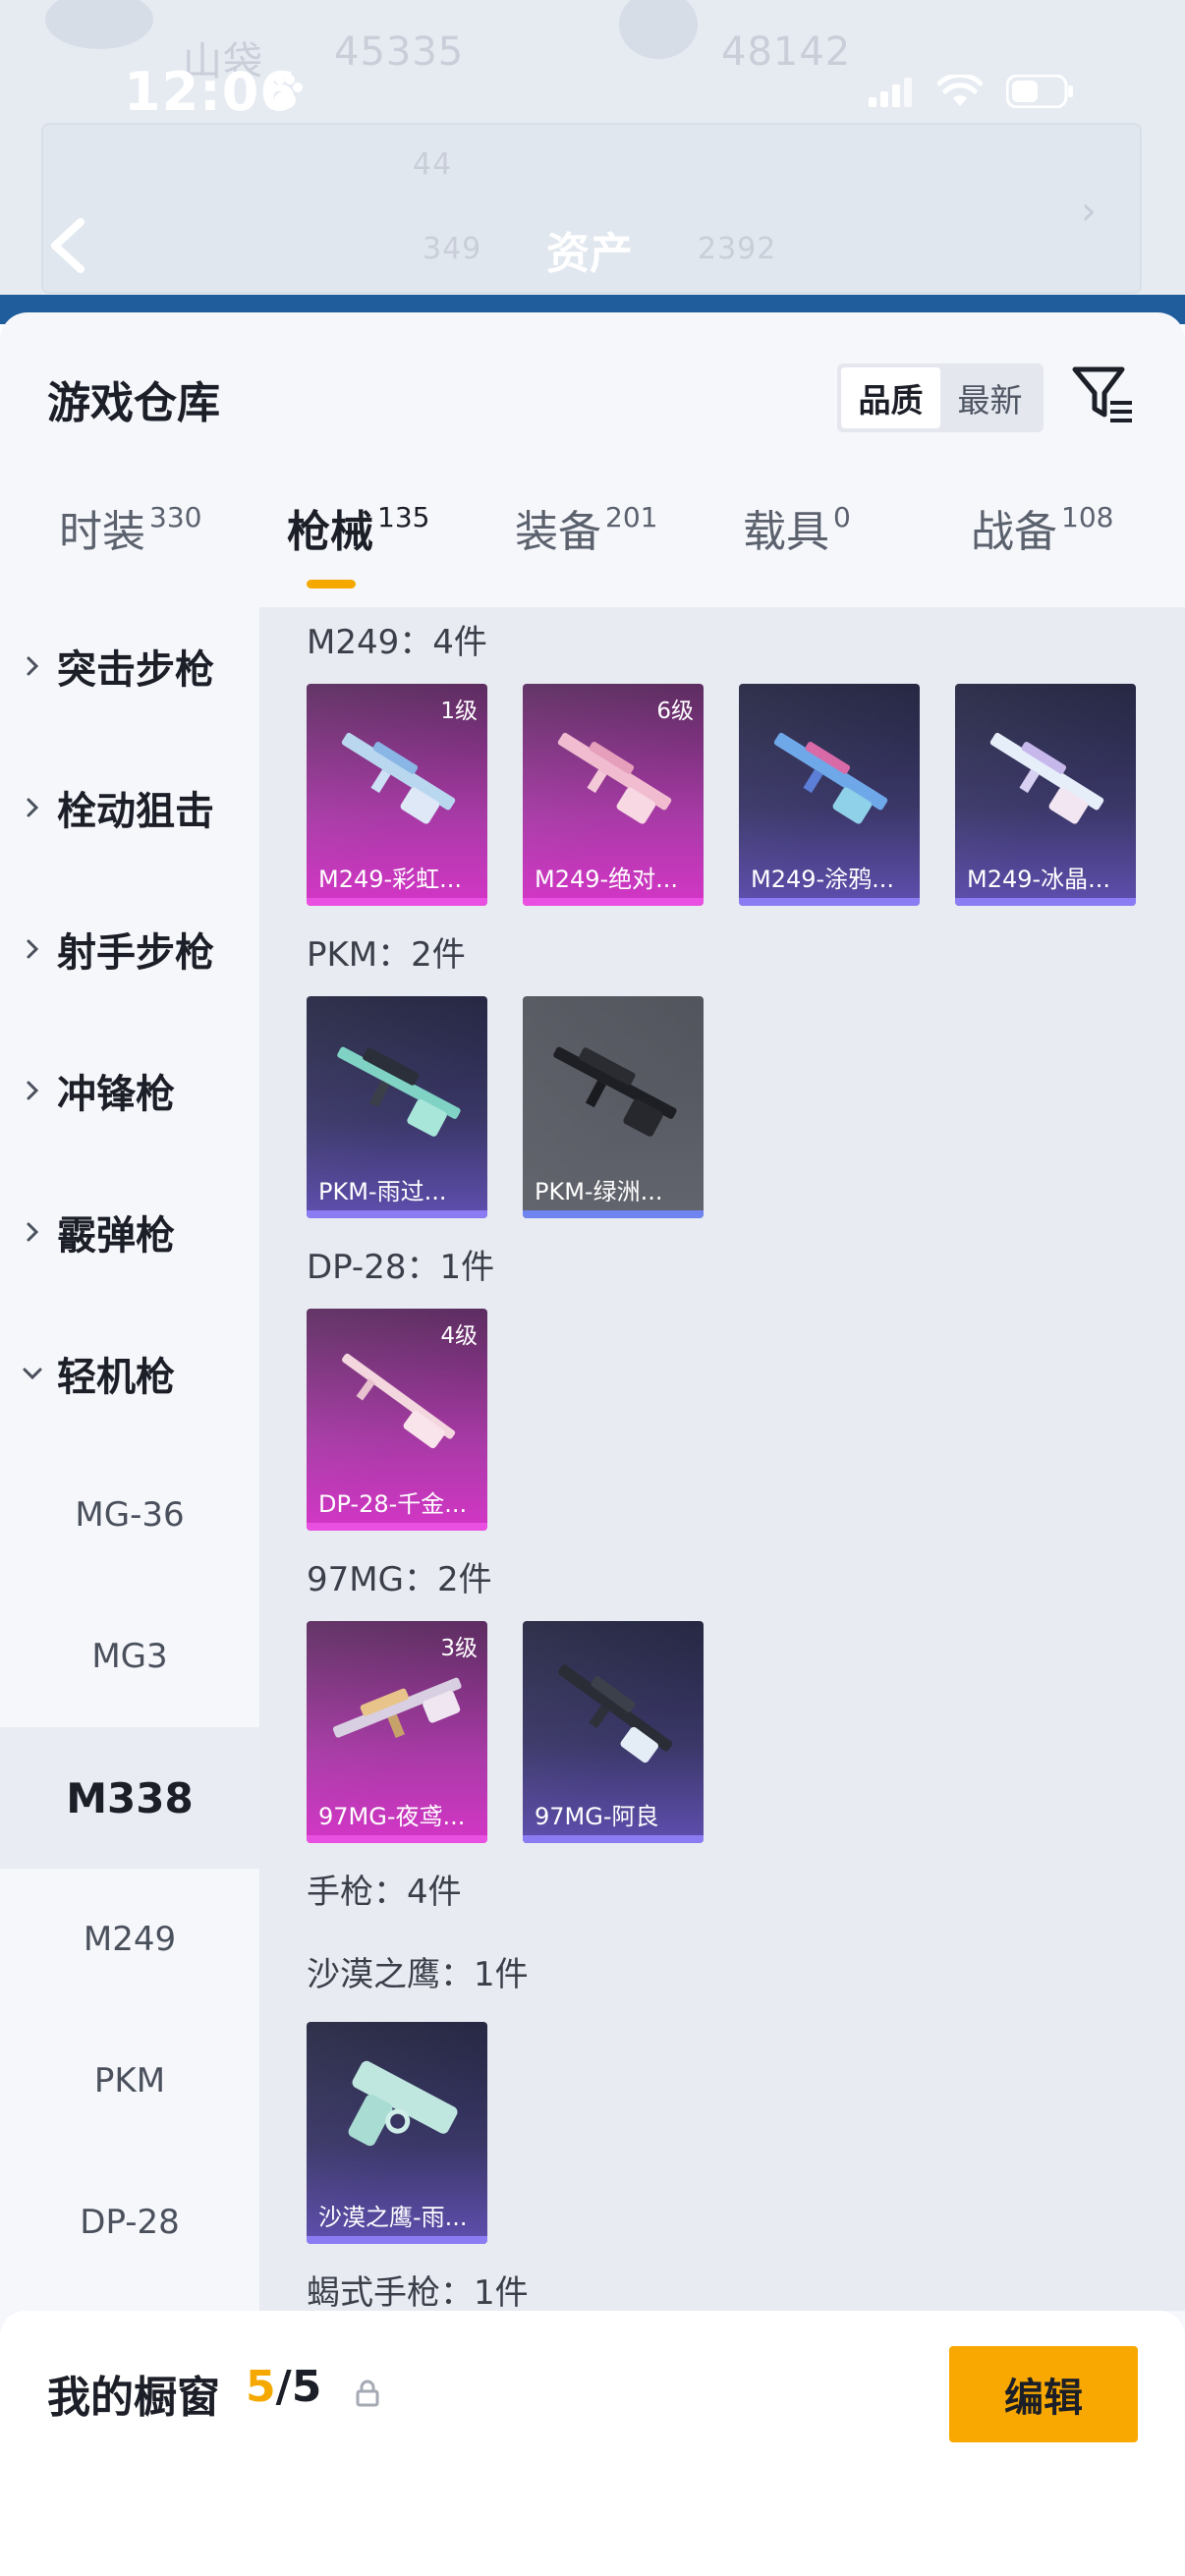 This screenshot has width=1185, height=2576. Describe the element at coordinates (116, 1094) in the screenshot. I see `sidebar-item-label: 冲锋枪` at that location.